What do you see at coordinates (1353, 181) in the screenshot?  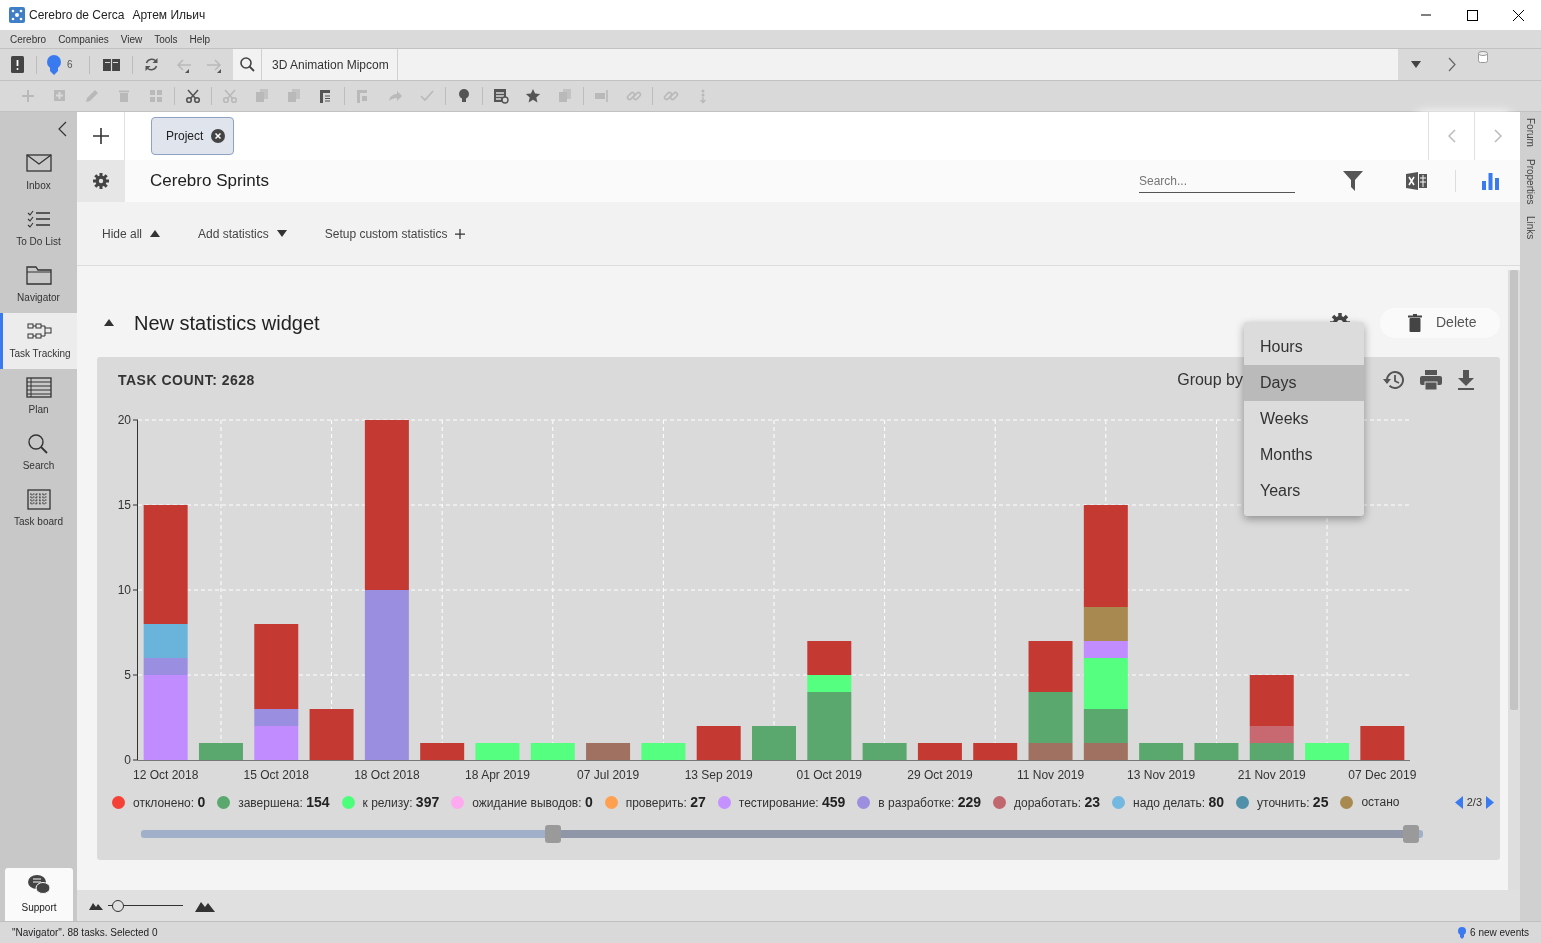 I see `filter-icon` at bounding box center [1353, 181].